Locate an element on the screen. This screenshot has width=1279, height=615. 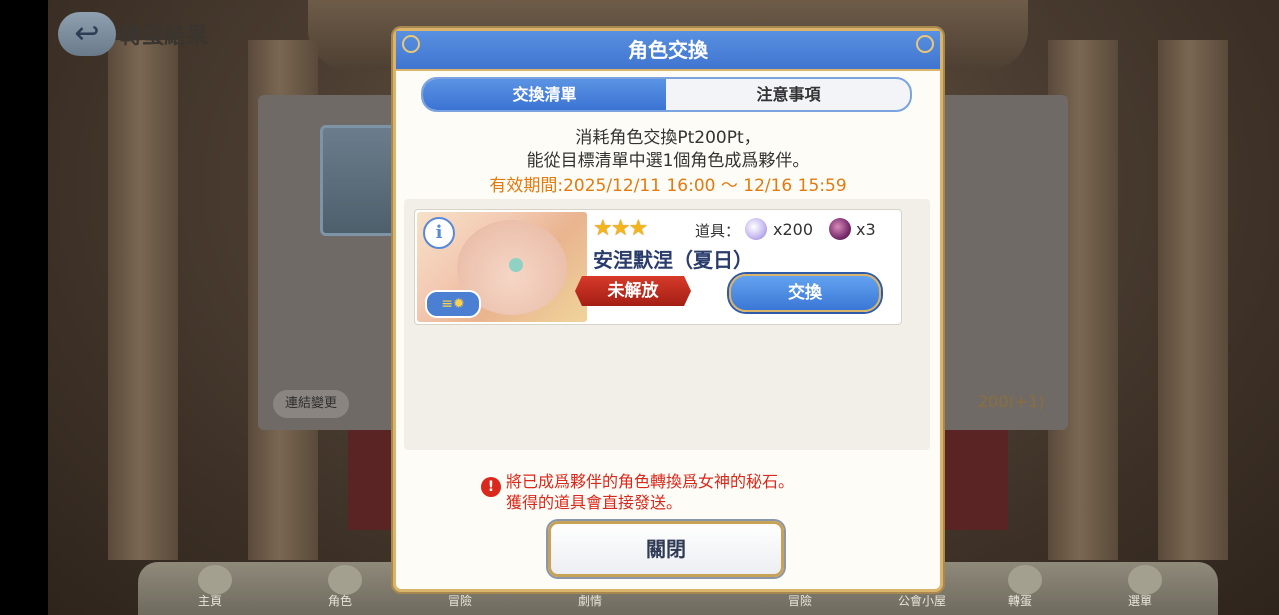
link-change-label: 連結變更 is located at coordinates (311, 404).